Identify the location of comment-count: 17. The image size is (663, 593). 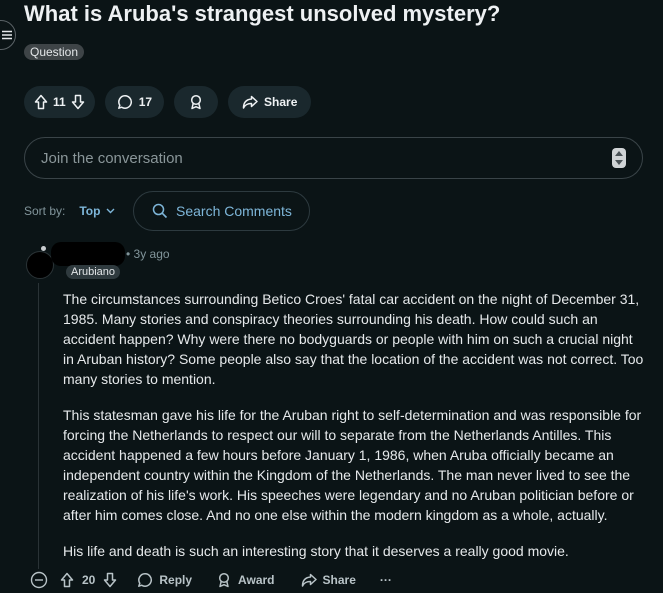
(145, 102).